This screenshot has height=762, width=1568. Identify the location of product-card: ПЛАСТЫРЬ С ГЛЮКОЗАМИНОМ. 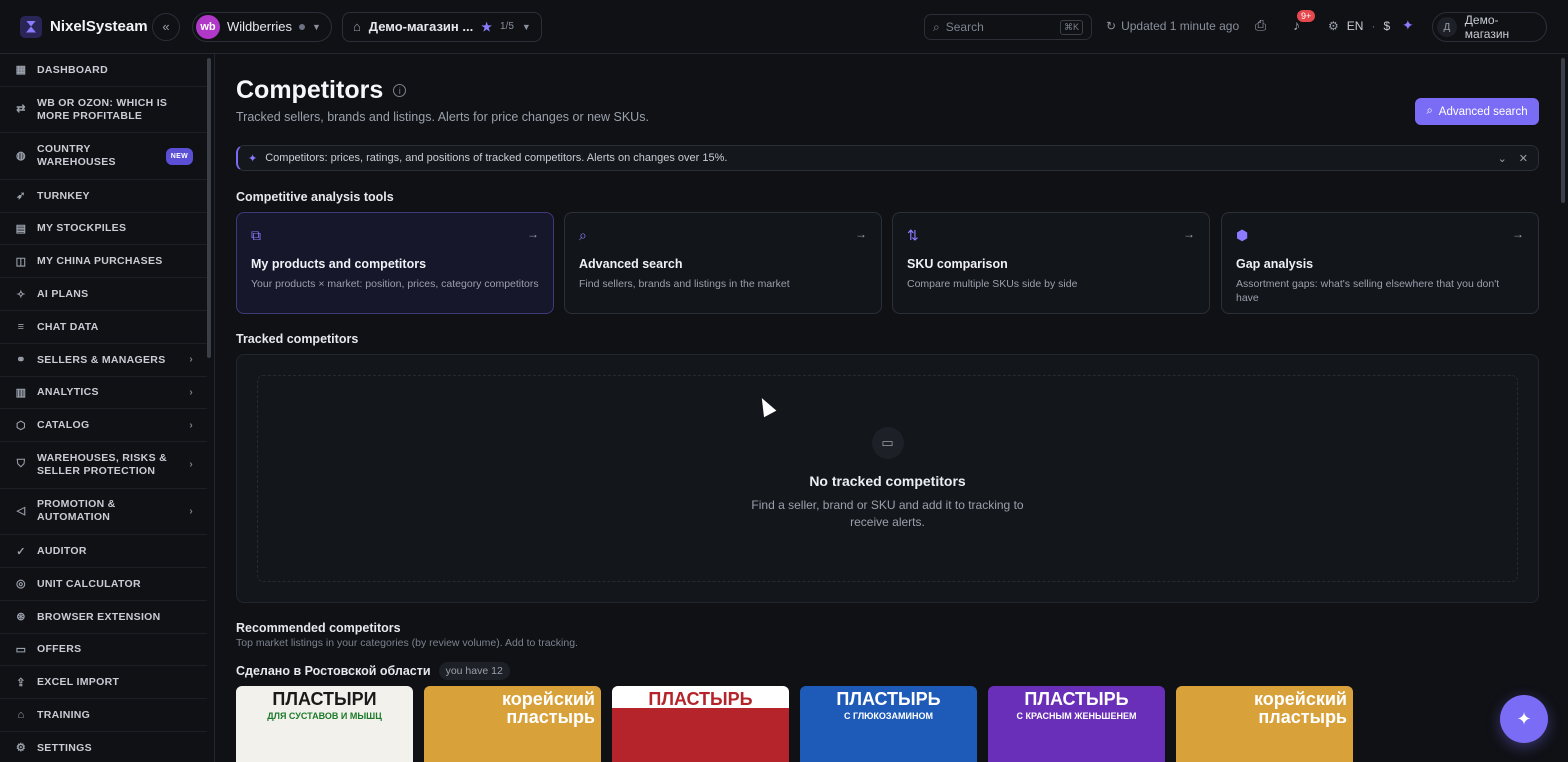
(888, 724).